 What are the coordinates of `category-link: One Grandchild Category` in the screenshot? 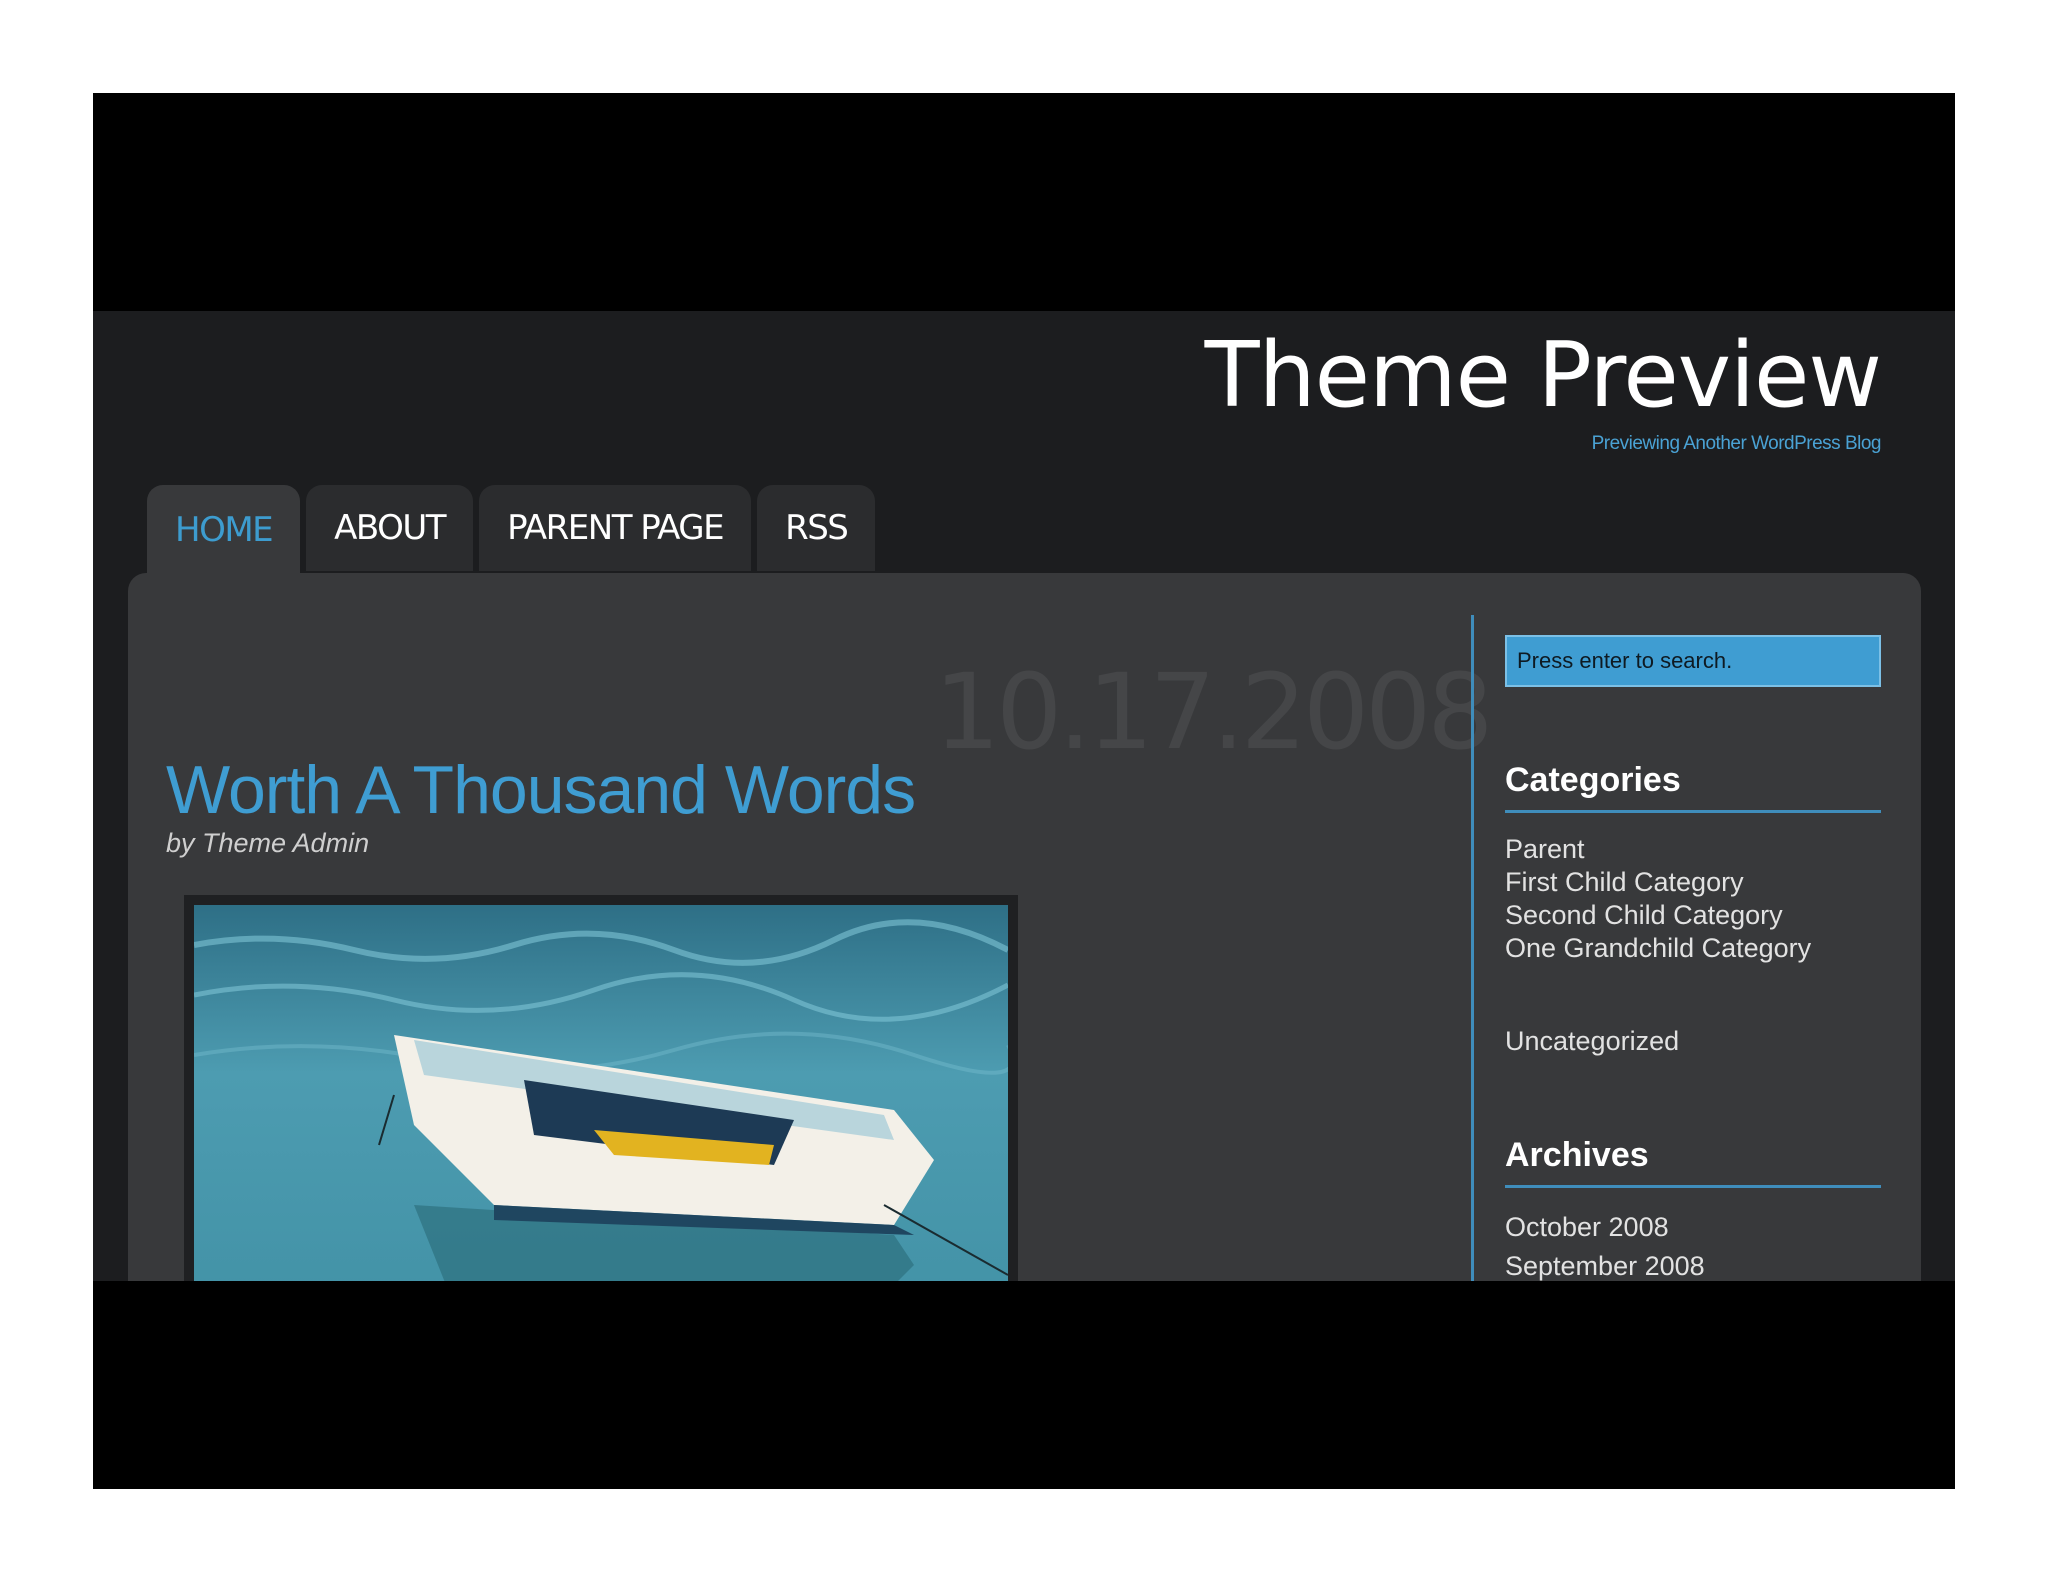 It's located at (1693, 948).